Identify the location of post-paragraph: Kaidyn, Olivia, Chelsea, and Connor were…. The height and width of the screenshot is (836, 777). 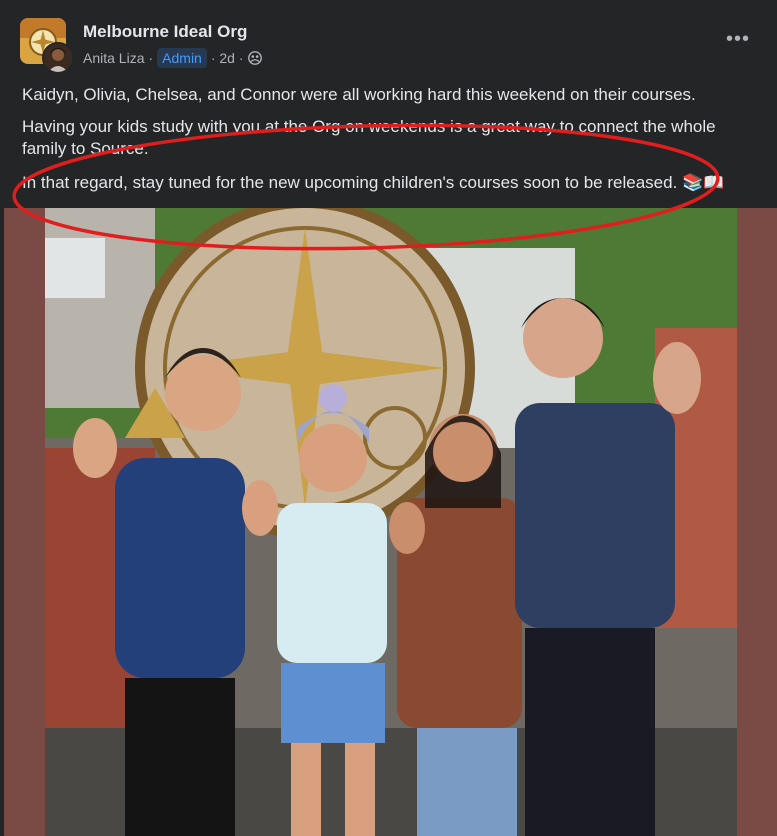
(359, 94).